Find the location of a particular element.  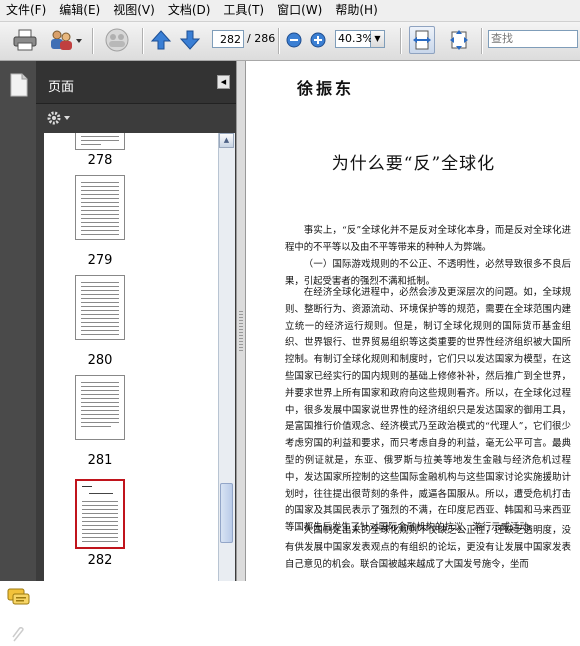

zoom-in-button is located at coordinates (318, 40).